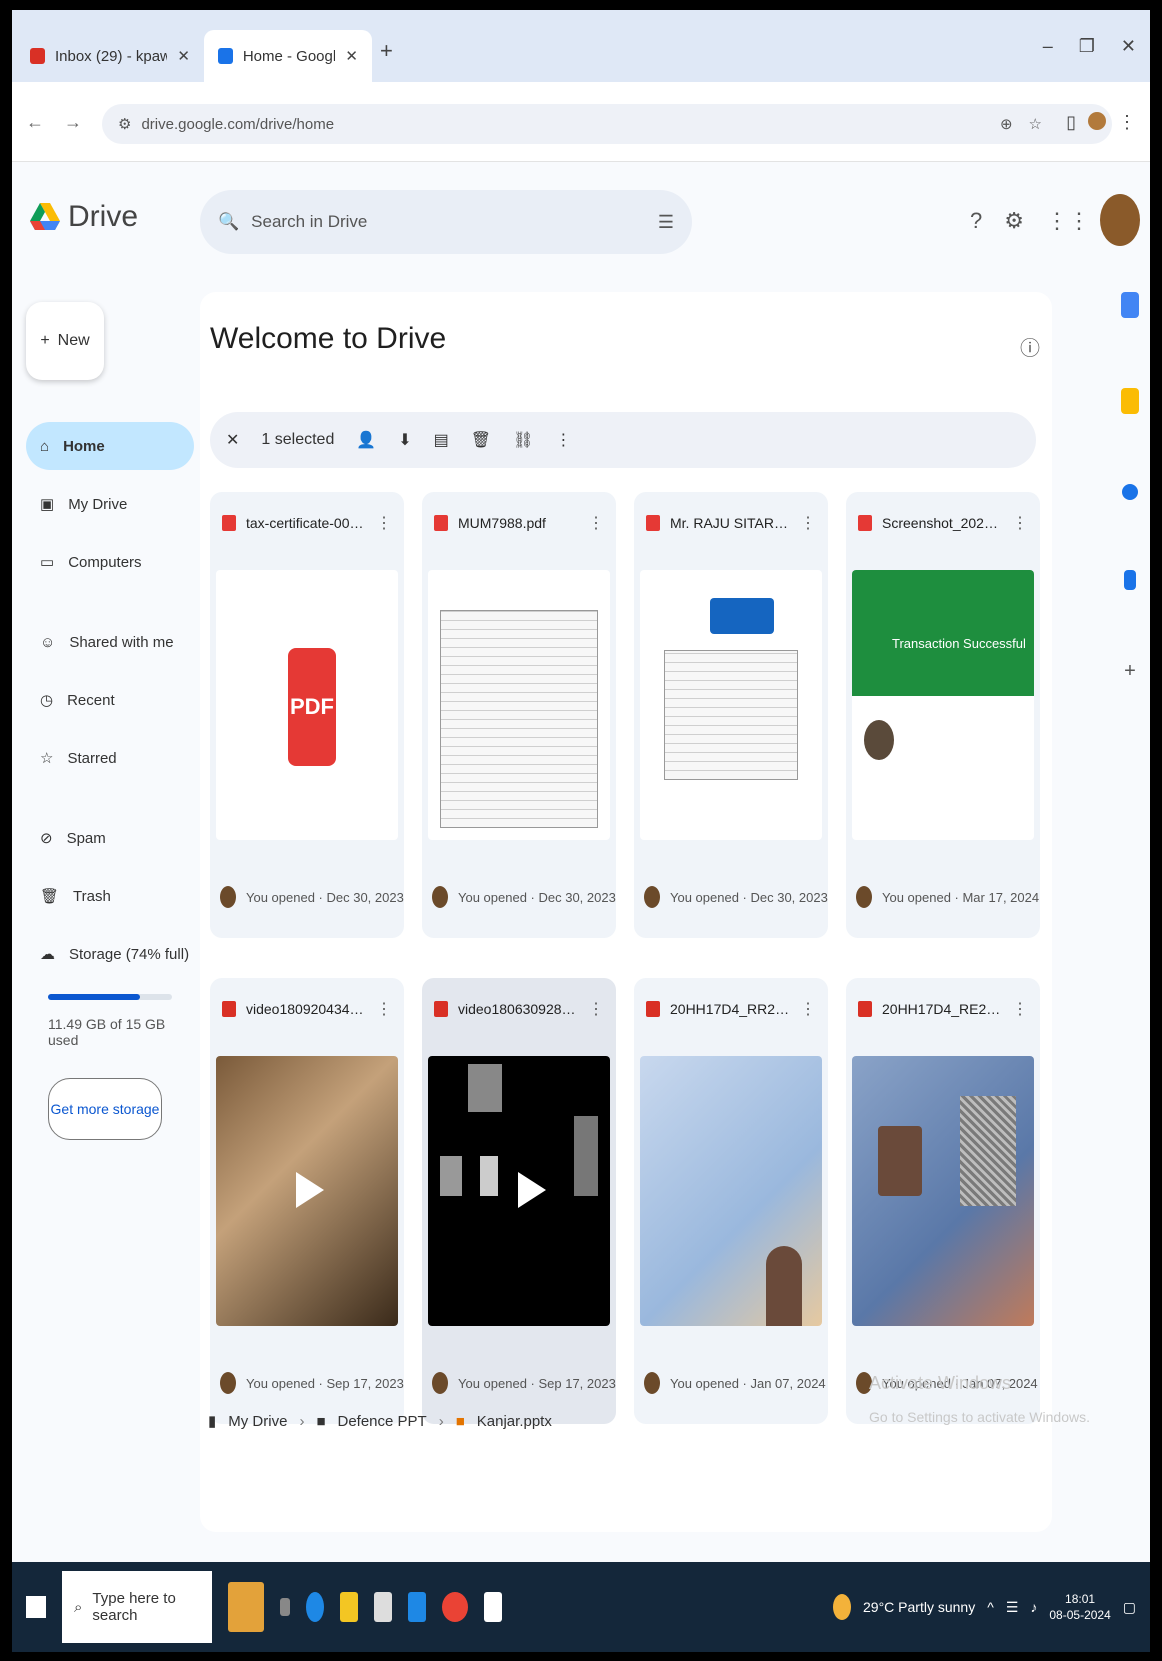  Describe the element at coordinates (1006, 124) in the screenshot. I see `install-icon: ⊕` at that location.